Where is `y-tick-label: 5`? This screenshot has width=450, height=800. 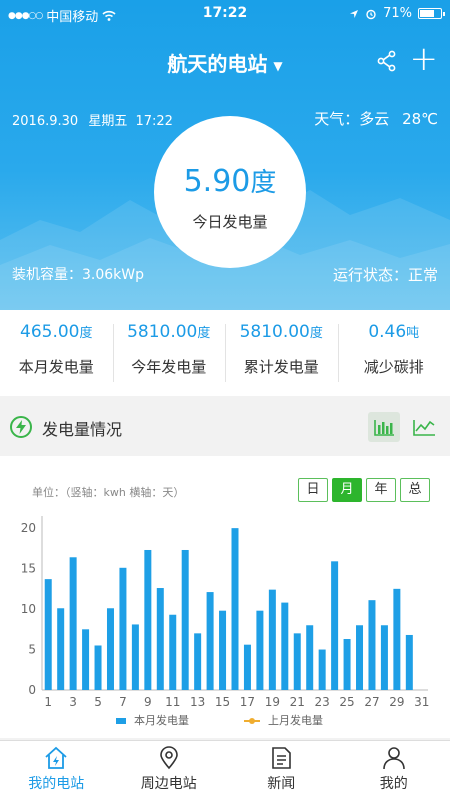 y-tick-label: 5 is located at coordinates (32, 650).